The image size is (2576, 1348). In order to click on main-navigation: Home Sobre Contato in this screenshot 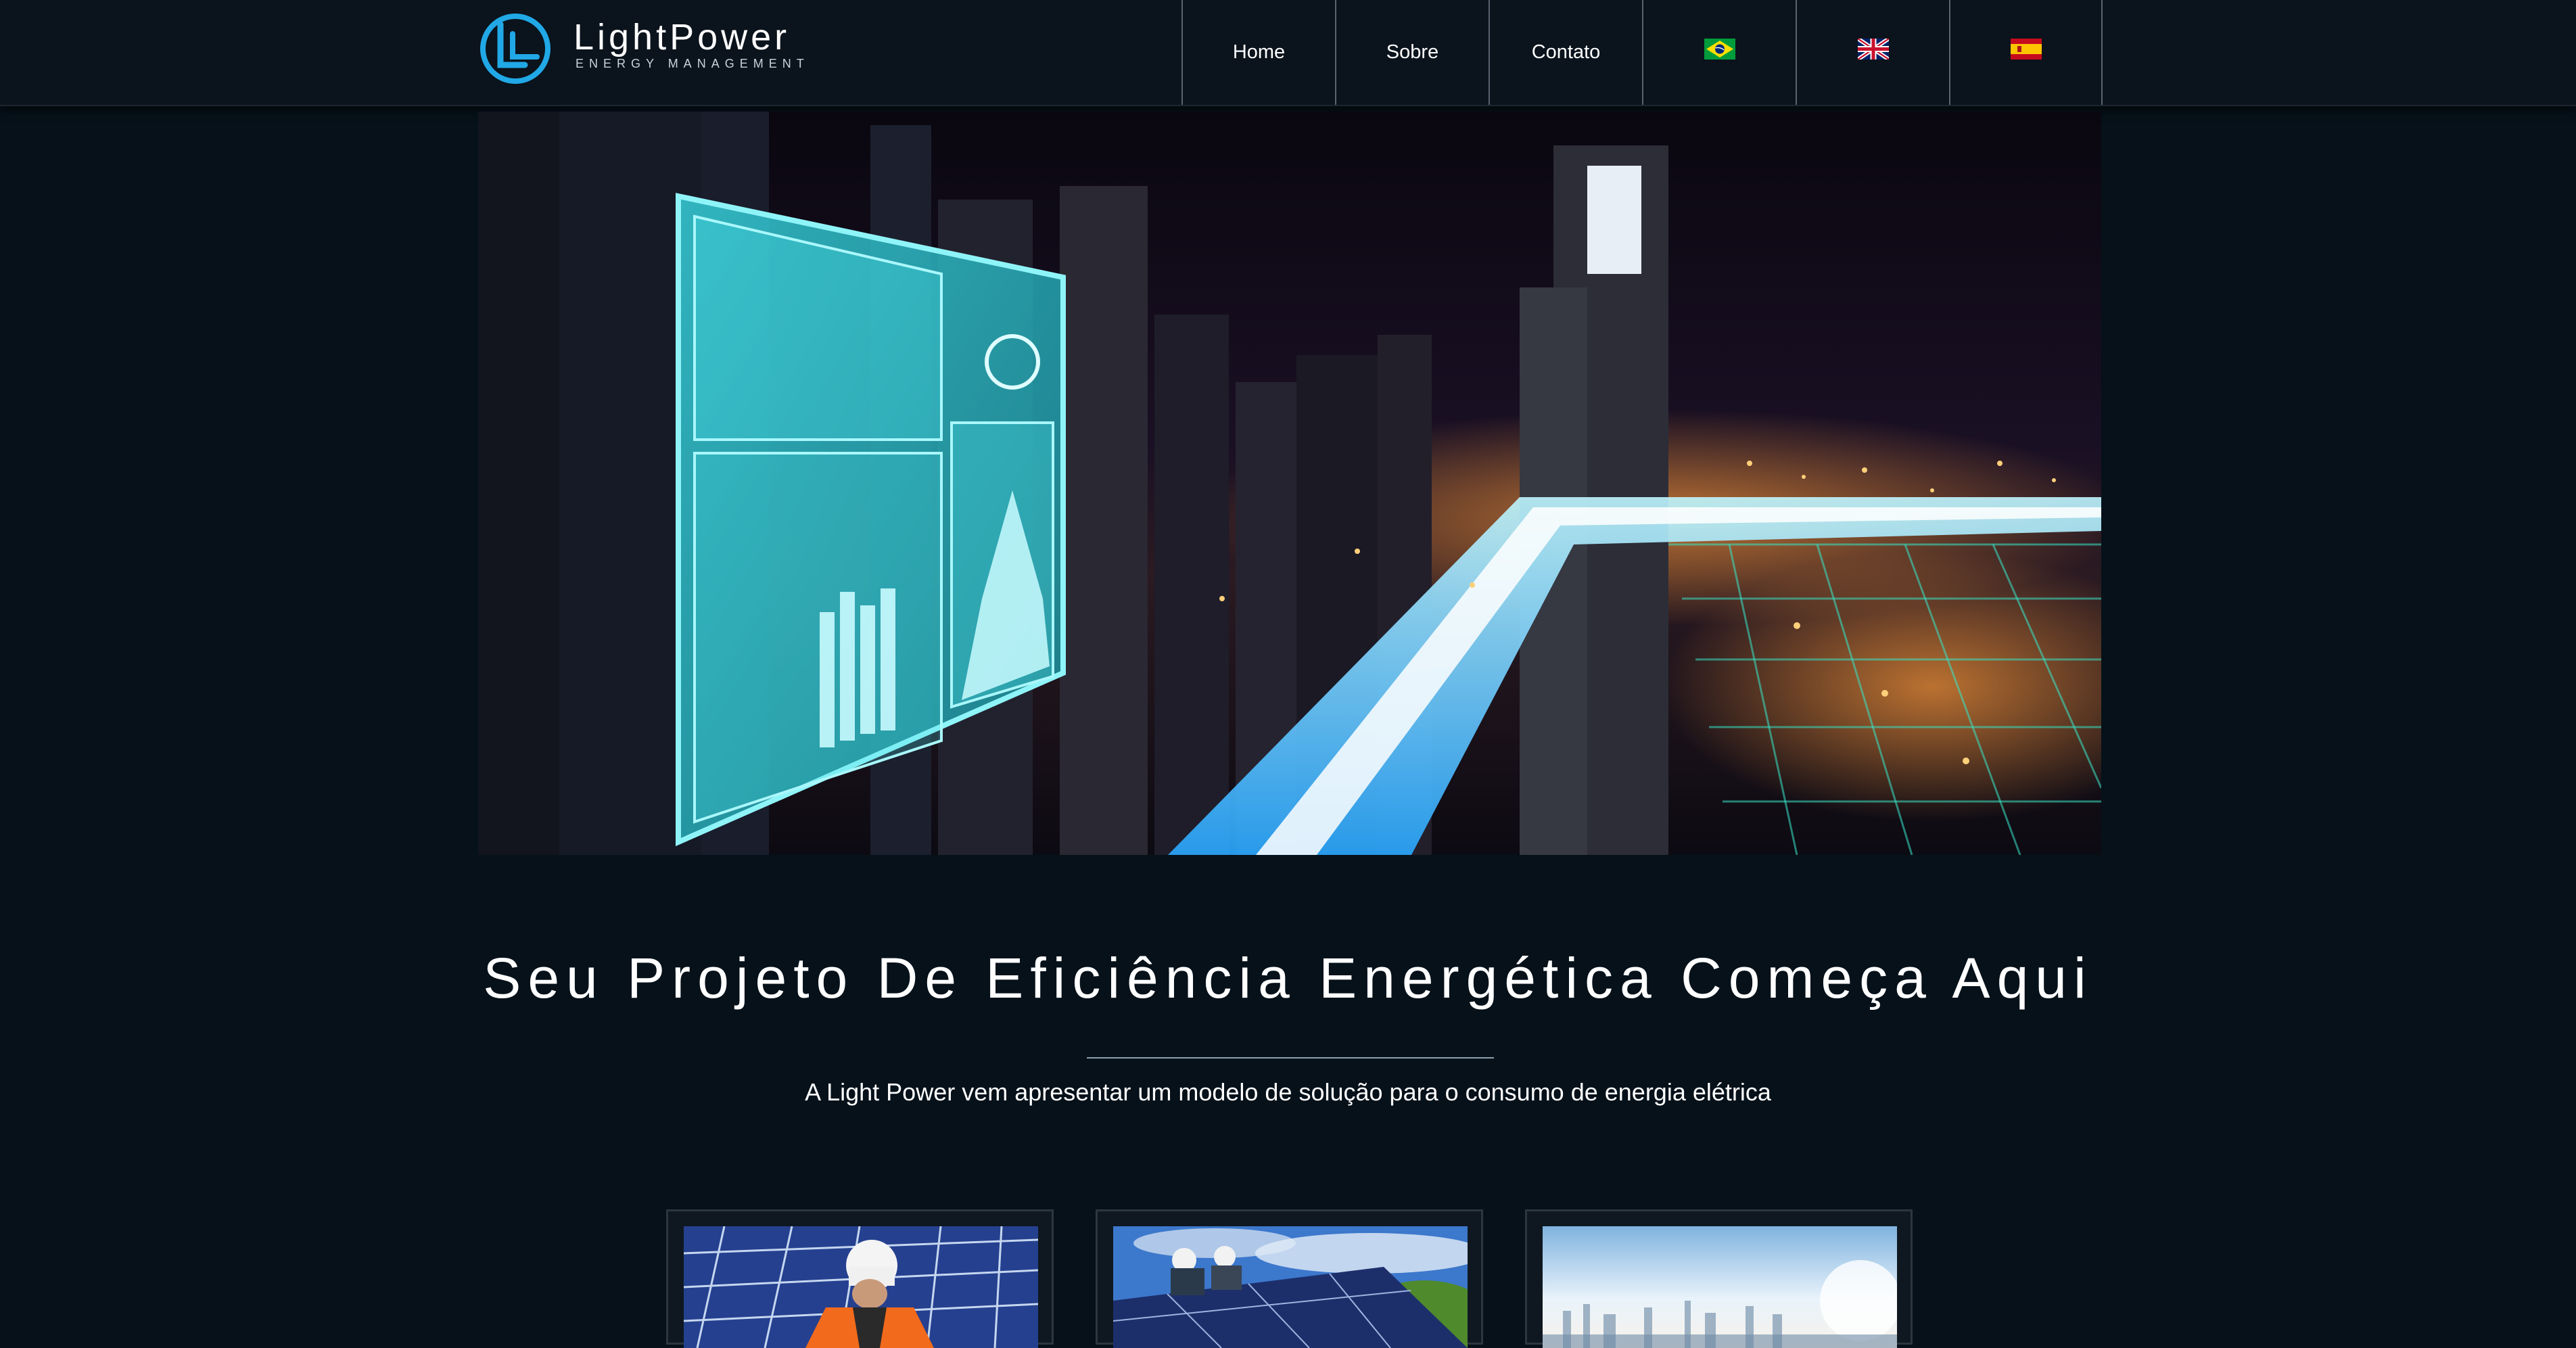, I will do `click(1642, 53)`.